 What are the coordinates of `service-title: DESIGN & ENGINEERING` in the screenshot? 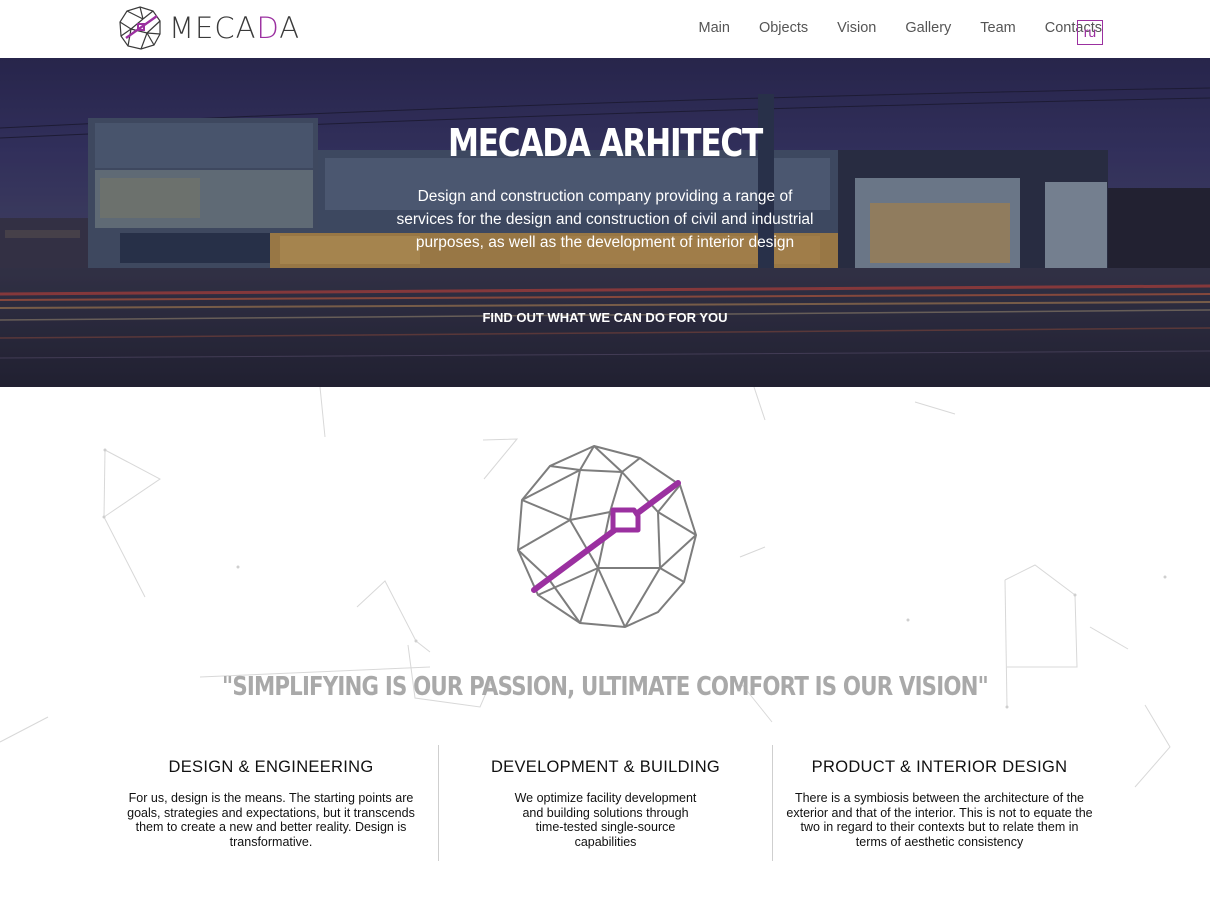 It's located at (271, 767).